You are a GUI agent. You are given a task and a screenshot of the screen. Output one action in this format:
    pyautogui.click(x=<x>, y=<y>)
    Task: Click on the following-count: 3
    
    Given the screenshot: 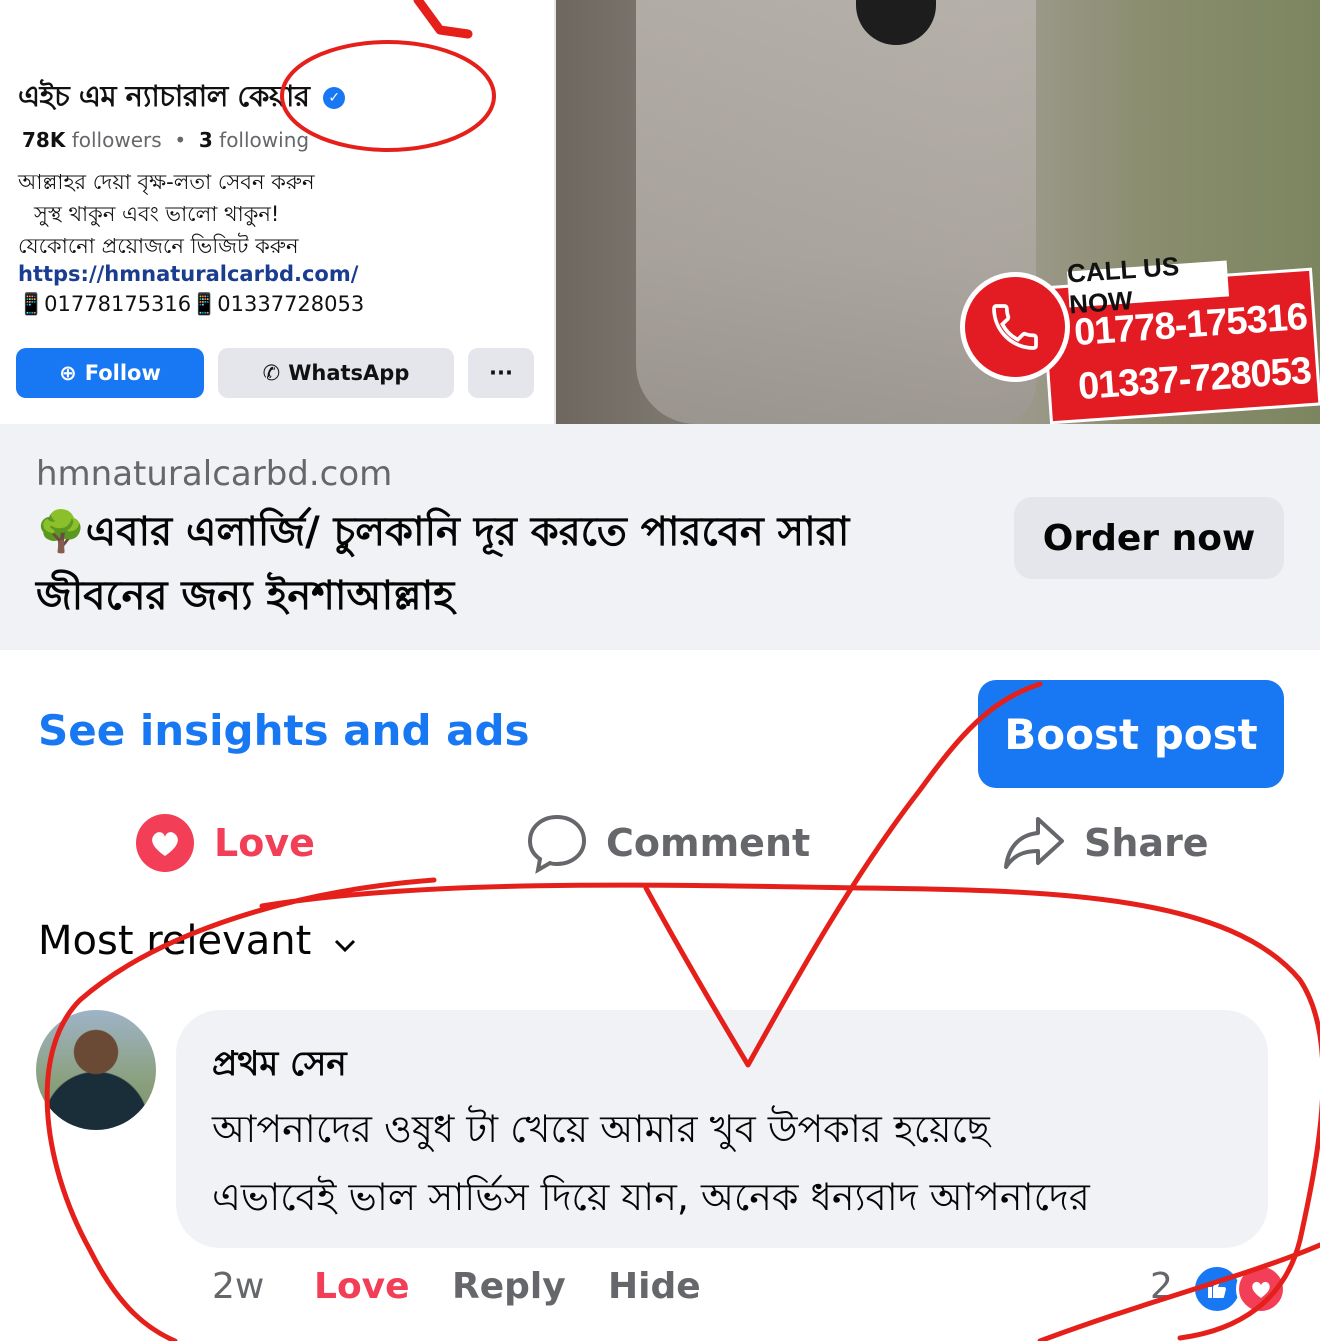 What is the action you would take?
    pyautogui.click(x=205, y=140)
    